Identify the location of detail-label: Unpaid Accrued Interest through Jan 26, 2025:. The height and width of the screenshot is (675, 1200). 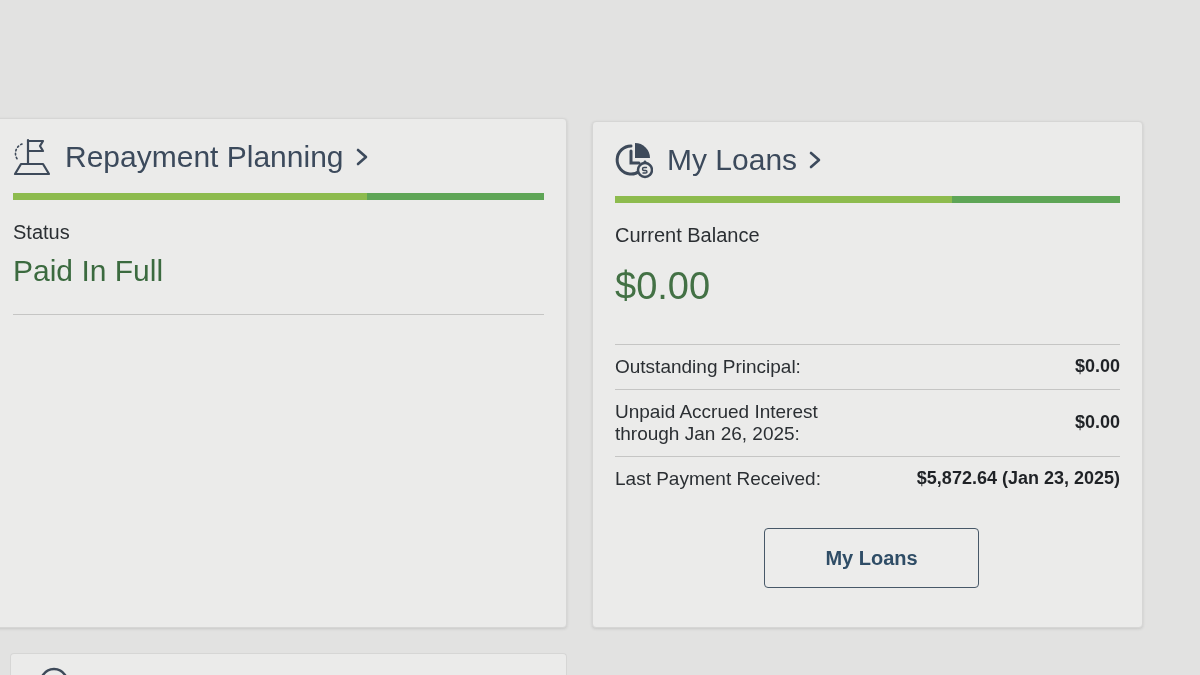
(717, 422).